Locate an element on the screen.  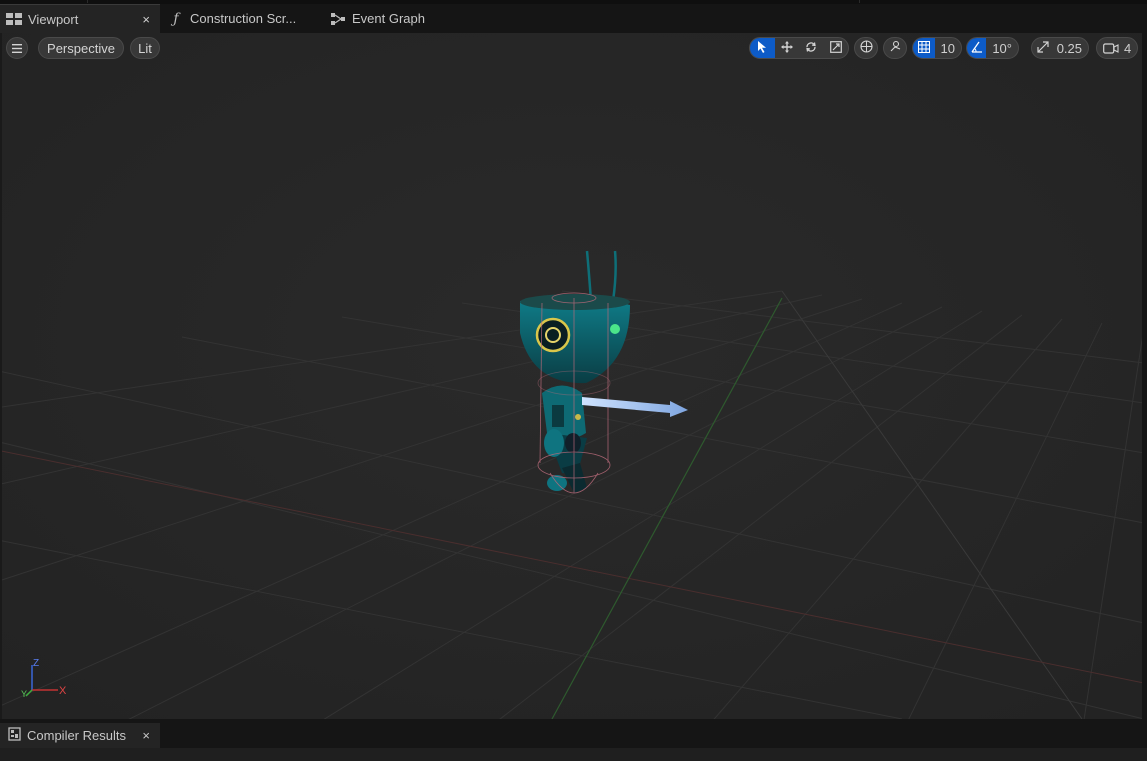
cursor-icon is located at coordinates (762, 48).